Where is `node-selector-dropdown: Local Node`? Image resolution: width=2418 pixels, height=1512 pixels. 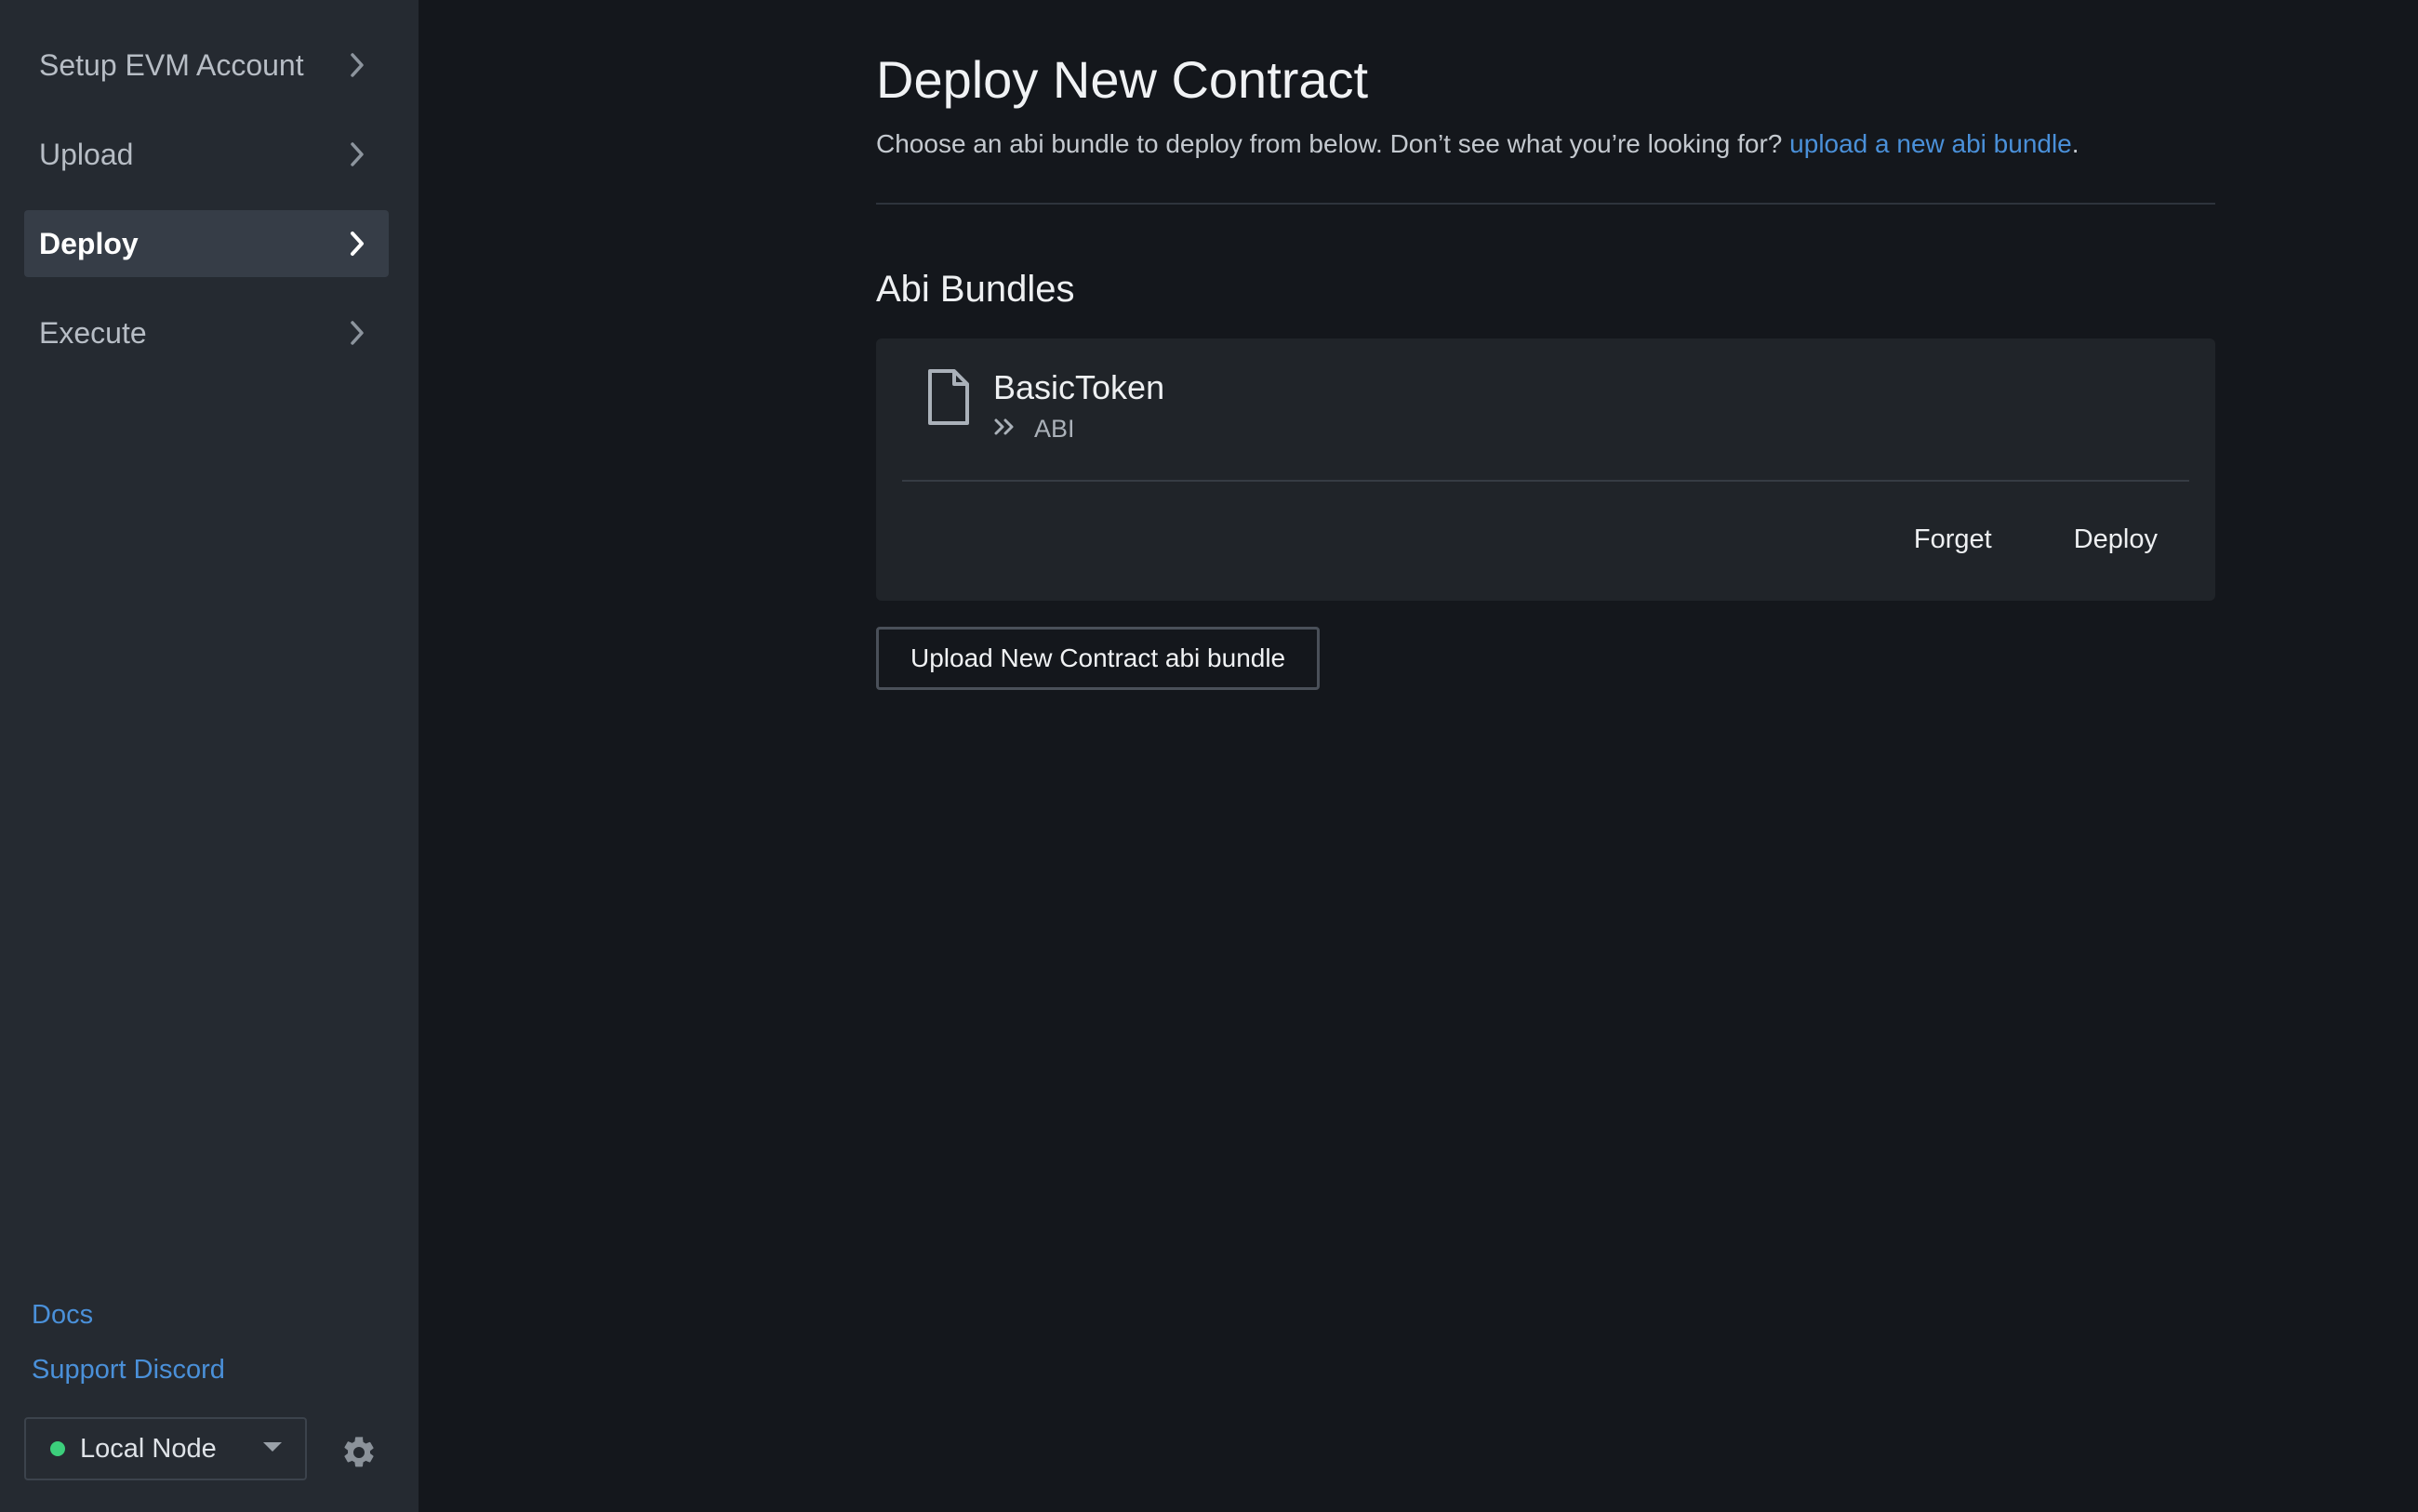
node-selector-dropdown: Local Node is located at coordinates (165, 1448).